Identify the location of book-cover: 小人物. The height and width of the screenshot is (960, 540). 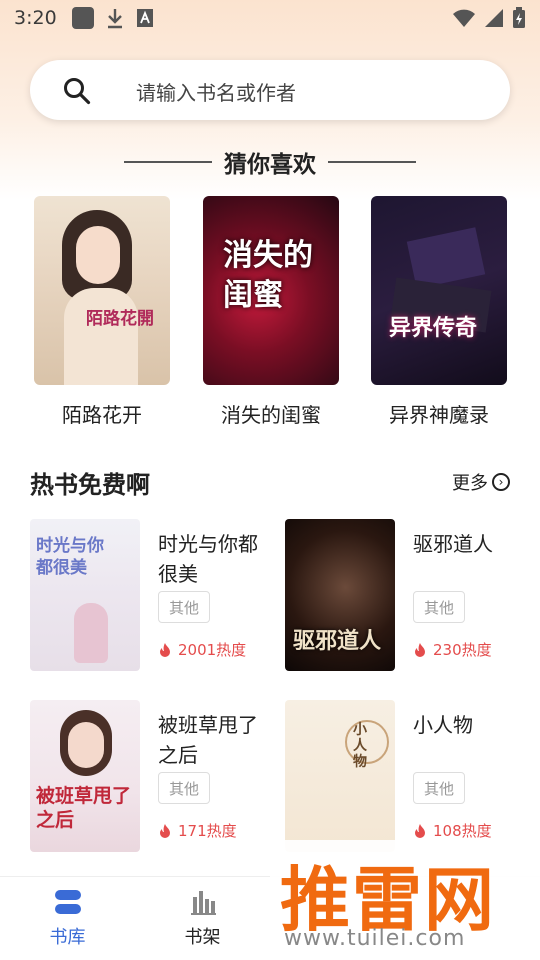
(340, 776).